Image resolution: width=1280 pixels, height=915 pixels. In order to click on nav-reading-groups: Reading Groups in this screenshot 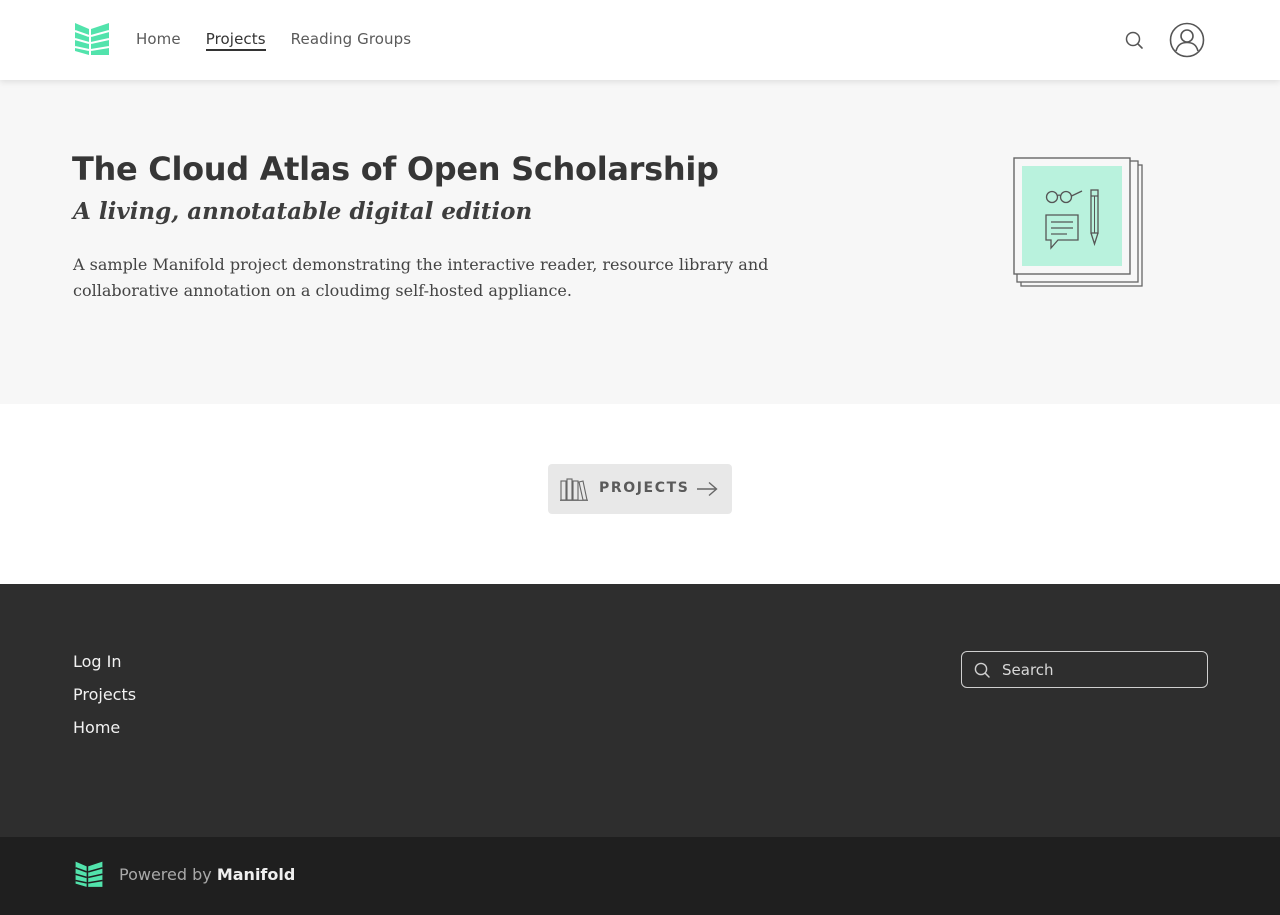, I will do `click(351, 40)`.